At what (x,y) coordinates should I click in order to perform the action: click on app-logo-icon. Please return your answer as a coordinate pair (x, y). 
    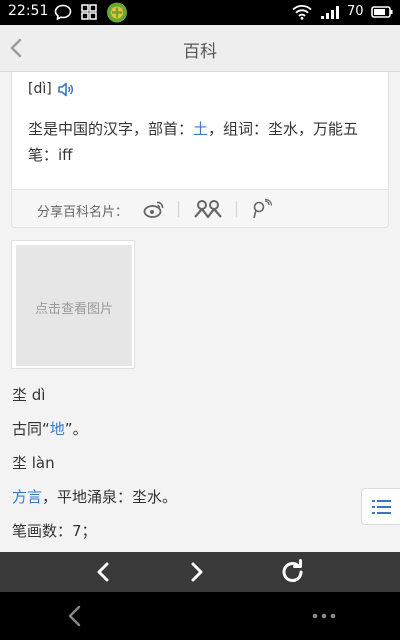
    Looking at the image, I should click on (117, 12).